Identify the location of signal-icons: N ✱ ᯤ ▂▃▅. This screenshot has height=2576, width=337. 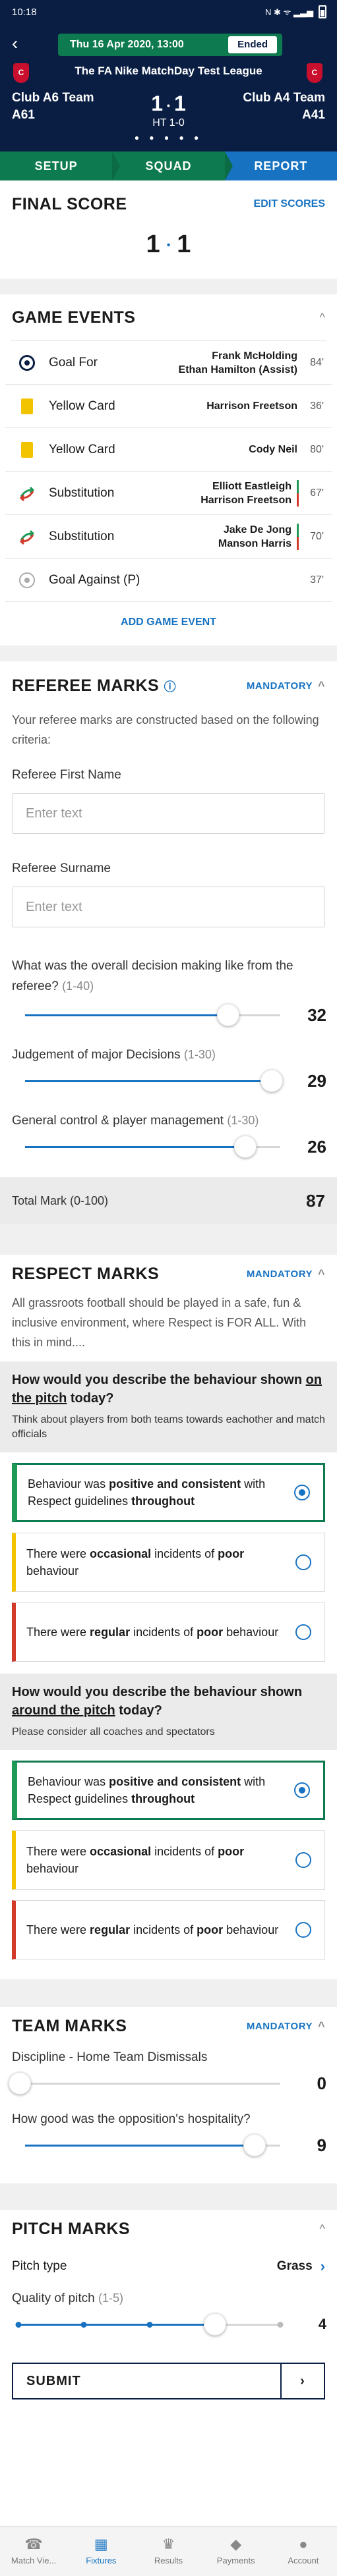
(289, 12).